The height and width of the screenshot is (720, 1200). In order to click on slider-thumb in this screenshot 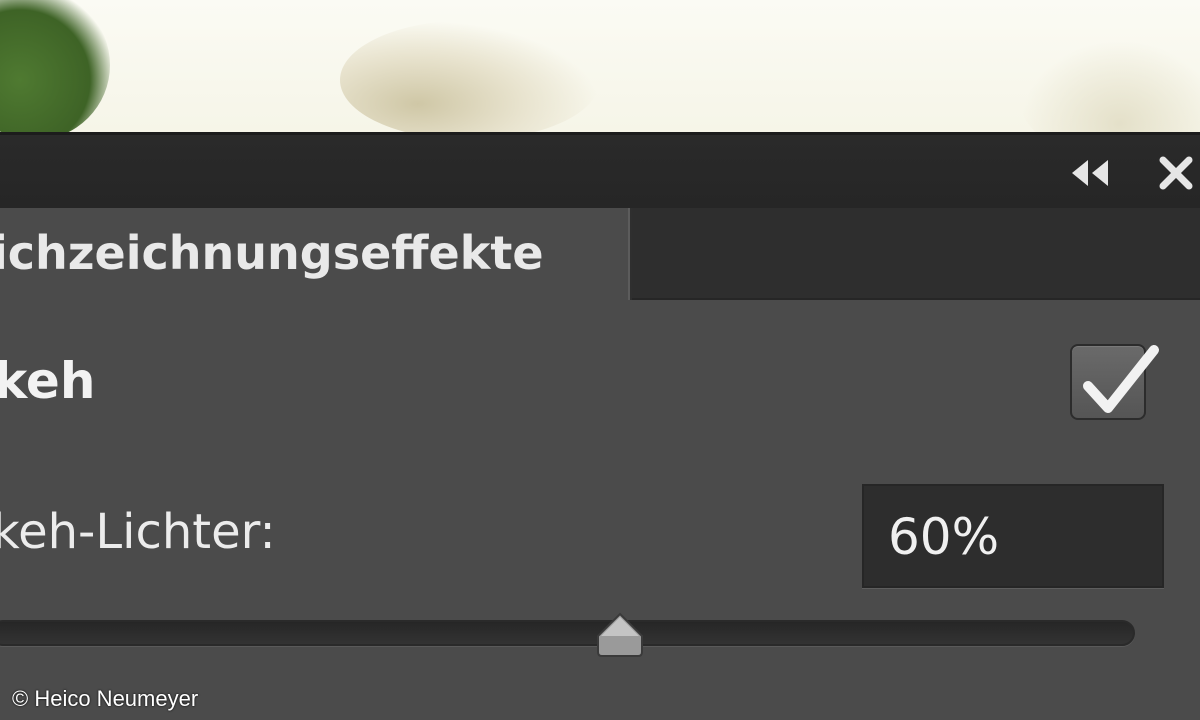, I will do `click(620, 635)`.